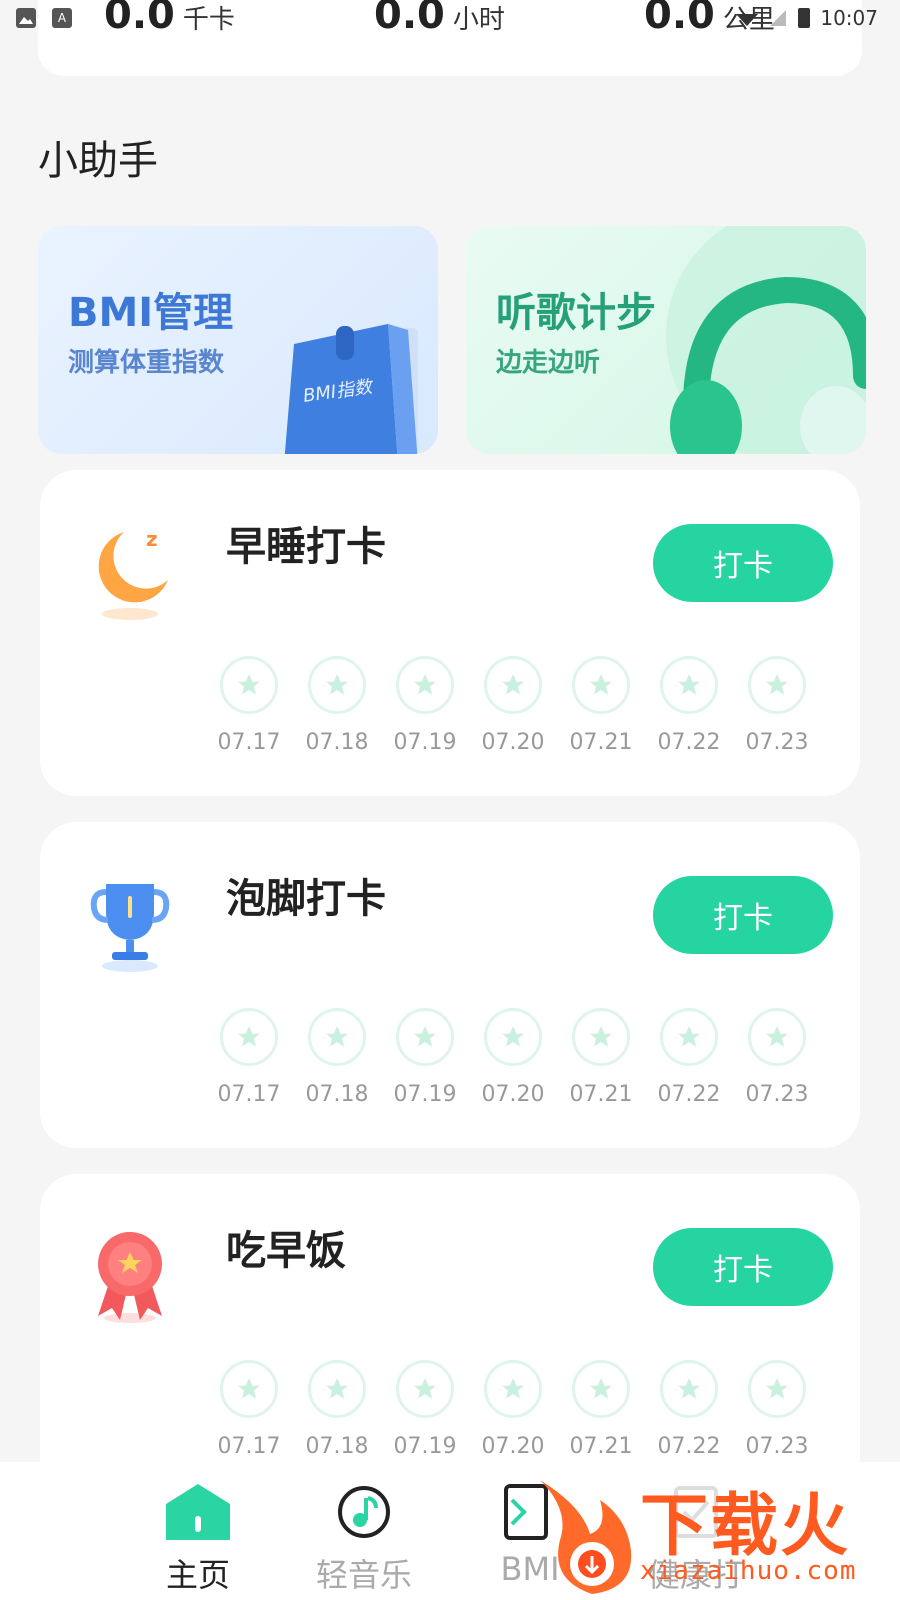  What do you see at coordinates (151, 313) in the screenshot?
I see `bmi-card-title: BMI管理` at bounding box center [151, 313].